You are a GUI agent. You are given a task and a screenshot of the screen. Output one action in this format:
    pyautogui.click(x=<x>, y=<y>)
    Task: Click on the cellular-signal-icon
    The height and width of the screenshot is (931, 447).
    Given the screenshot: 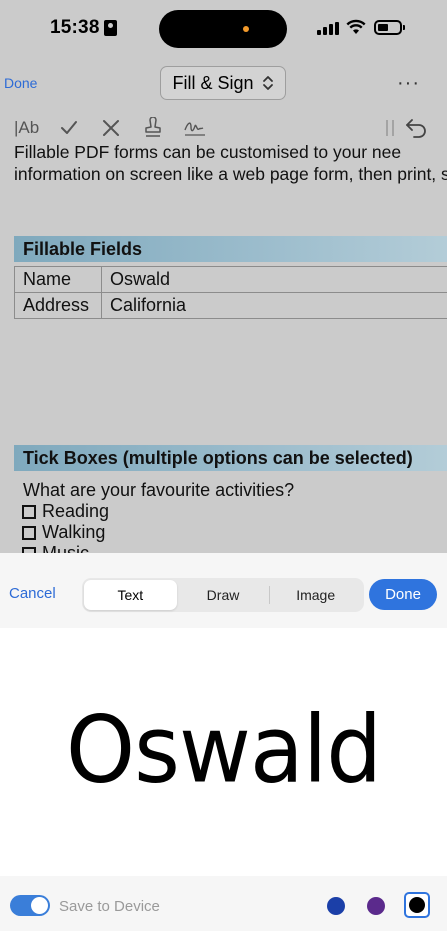 What is the action you would take?
    pyautogui.click(x=328, y=28)
    